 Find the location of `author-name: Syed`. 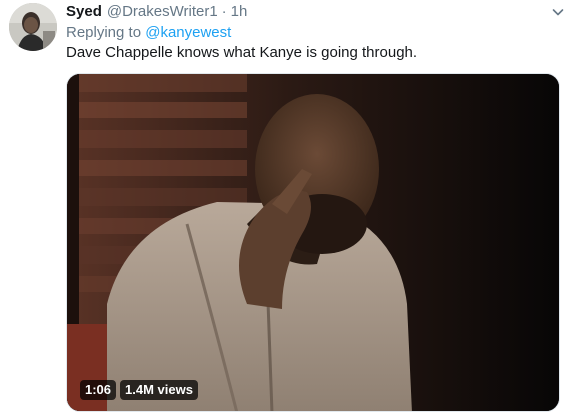

author-name: Syed is located at coordinates (84, 11).